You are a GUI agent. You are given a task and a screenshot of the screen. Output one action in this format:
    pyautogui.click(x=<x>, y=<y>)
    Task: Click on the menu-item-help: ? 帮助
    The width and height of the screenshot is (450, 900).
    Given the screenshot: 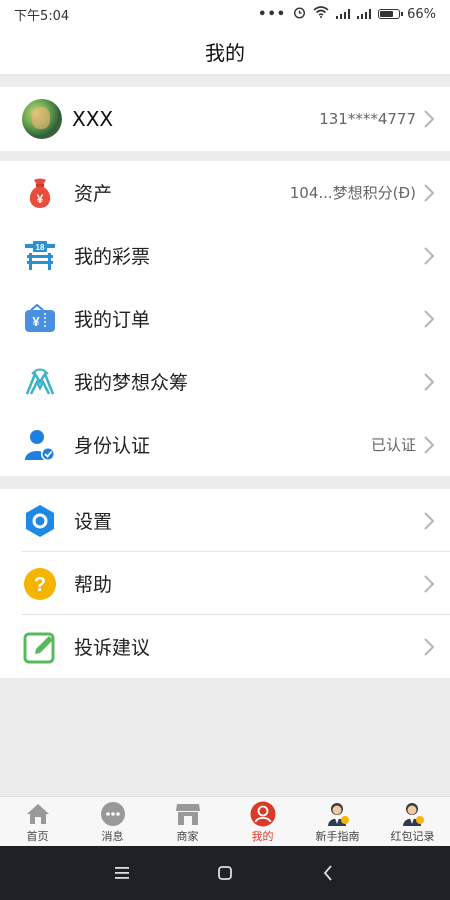 What is the action you would take?
    pyautogui.click(x=225, y=583)
    